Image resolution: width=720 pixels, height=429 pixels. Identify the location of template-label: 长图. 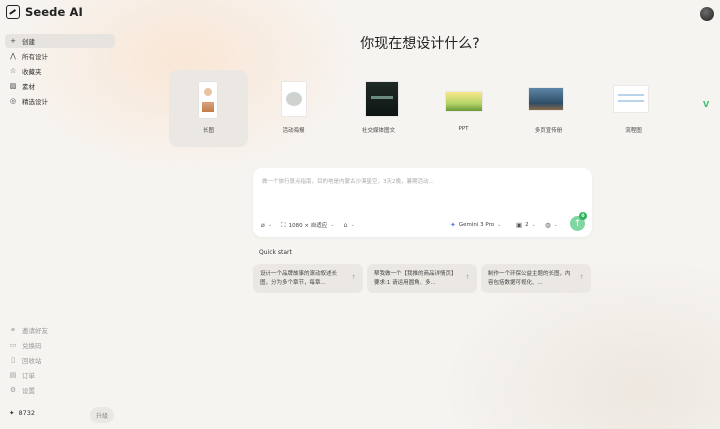
(208, 131).